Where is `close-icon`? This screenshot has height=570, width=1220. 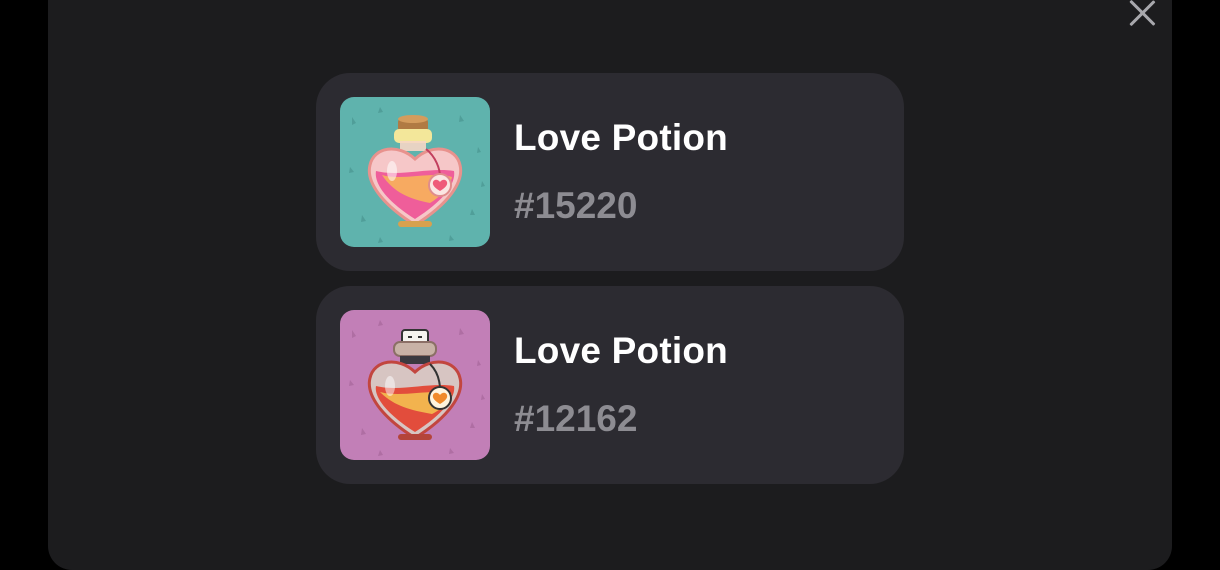 close-icon is located at coordinates (1142, 15).